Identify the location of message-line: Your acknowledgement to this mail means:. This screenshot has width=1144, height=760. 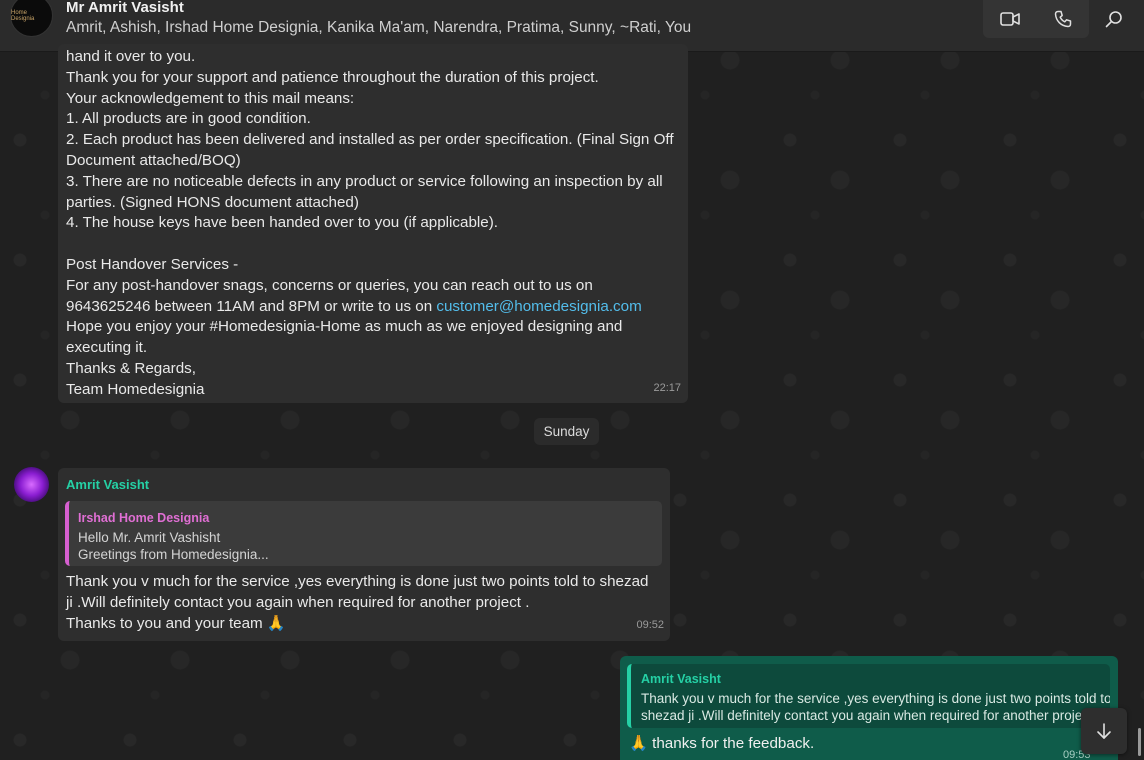
(210, 98).